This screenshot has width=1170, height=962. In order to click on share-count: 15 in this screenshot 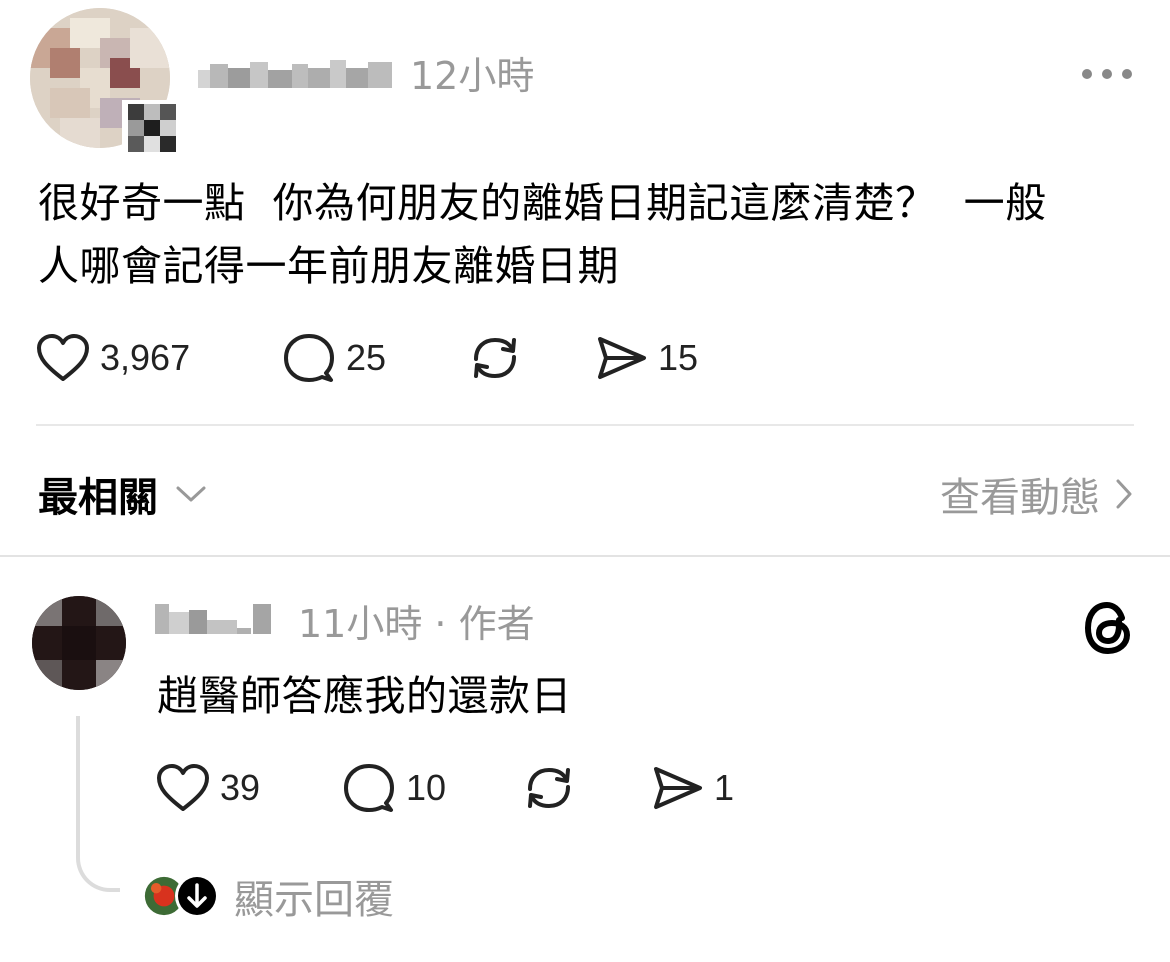, I will do `click(678, 357)`.